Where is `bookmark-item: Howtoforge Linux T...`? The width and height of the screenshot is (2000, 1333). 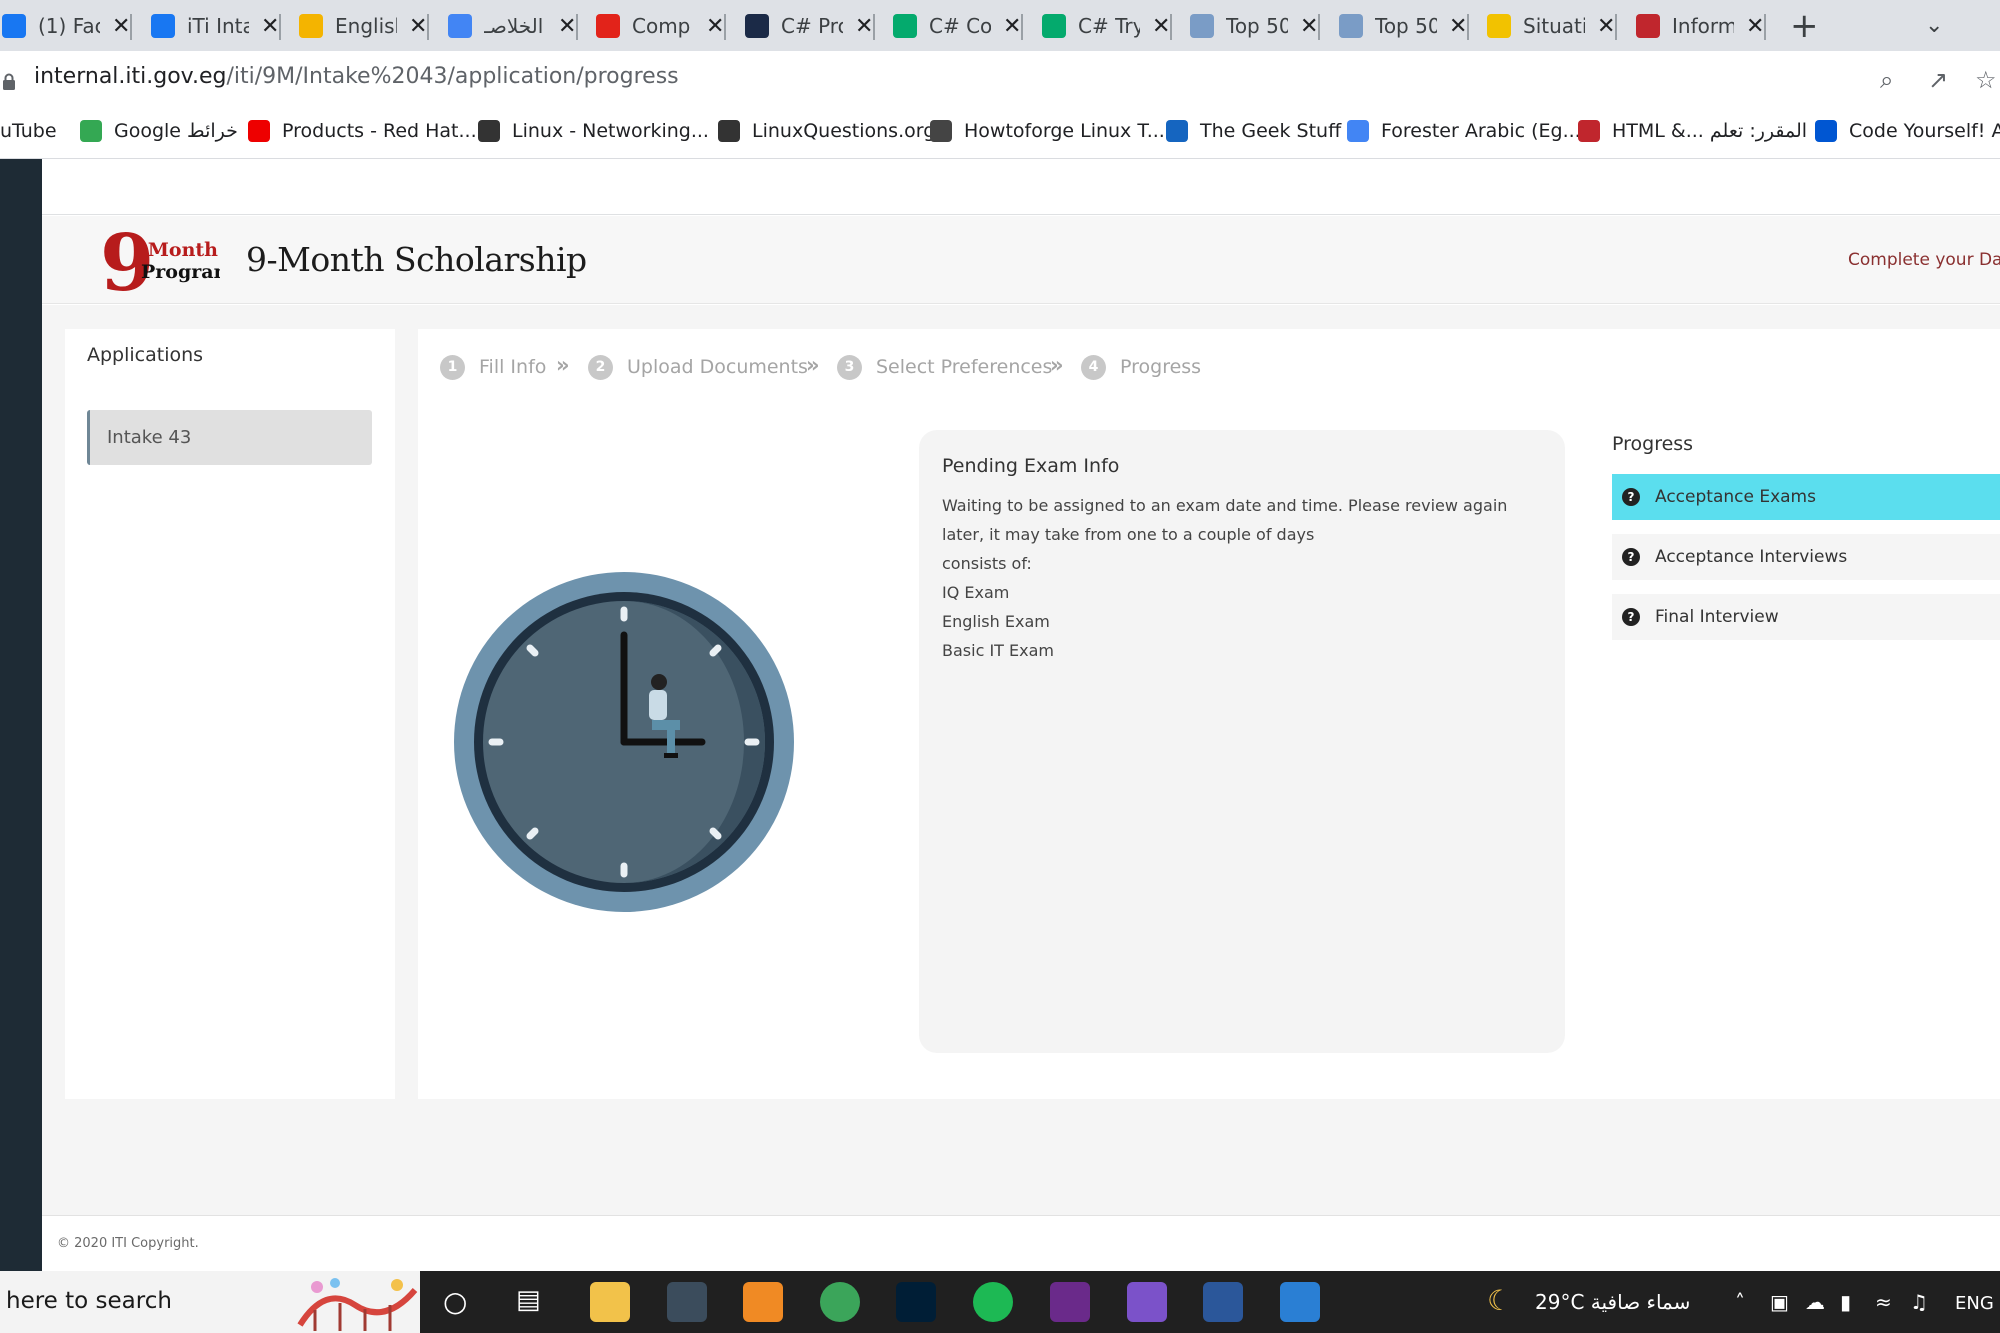 bookmark-item: Howtoforge Linux T... is located at coordinates (1047, 131).